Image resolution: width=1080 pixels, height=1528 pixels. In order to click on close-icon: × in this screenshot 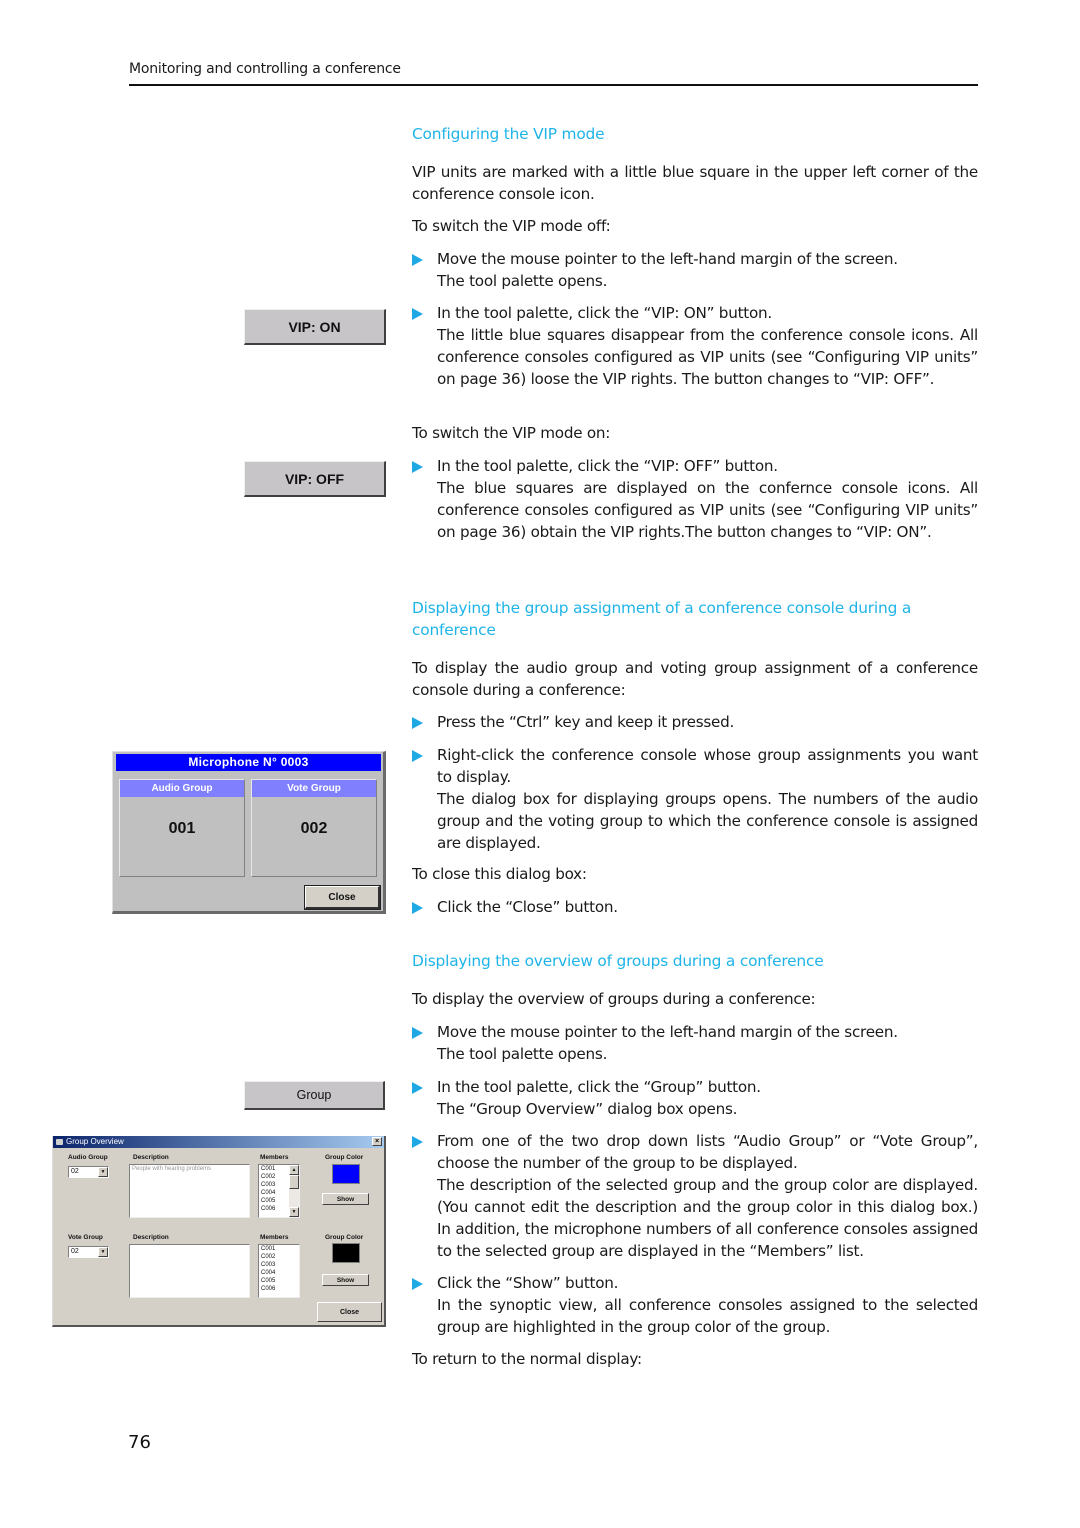, I will do `click(377, 1141)`.